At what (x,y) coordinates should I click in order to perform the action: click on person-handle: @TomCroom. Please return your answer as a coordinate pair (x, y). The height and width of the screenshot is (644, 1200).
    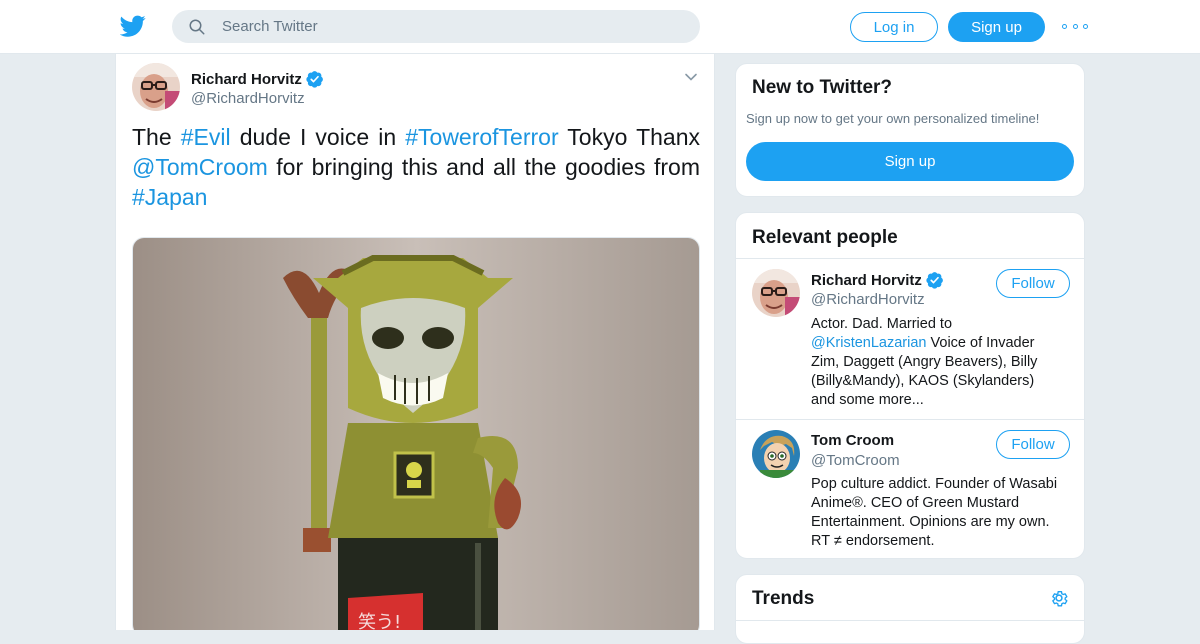
    Looking at the image, I should click on (855, 460).